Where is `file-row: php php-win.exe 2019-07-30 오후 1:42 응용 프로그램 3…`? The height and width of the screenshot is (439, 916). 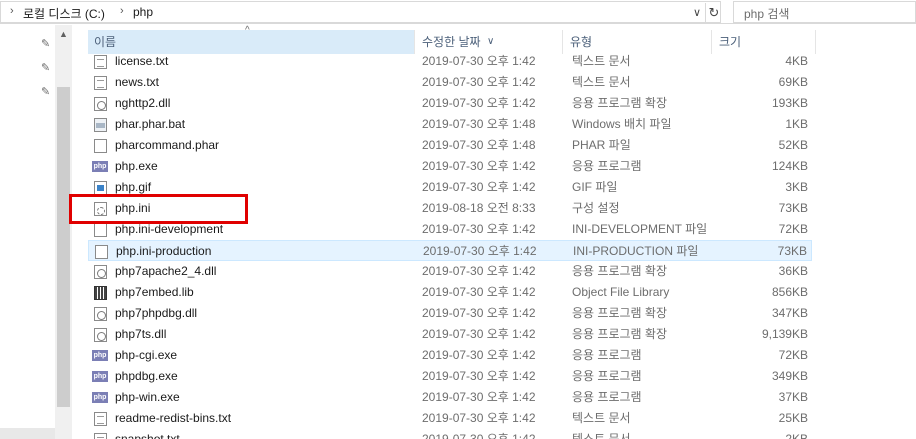 file-row: php php-win.exe 2019-07-30 오후 1:42 응용 프로그램 3… is located at coordinates (450, 397).